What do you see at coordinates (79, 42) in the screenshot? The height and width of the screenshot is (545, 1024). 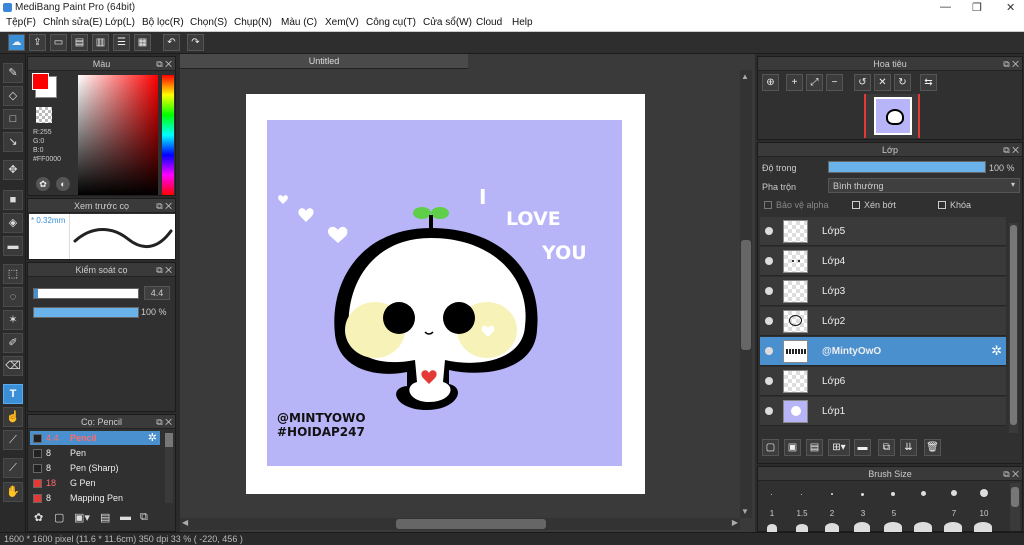 I see `document-icon: ▤` at bounding box center [79, 42].